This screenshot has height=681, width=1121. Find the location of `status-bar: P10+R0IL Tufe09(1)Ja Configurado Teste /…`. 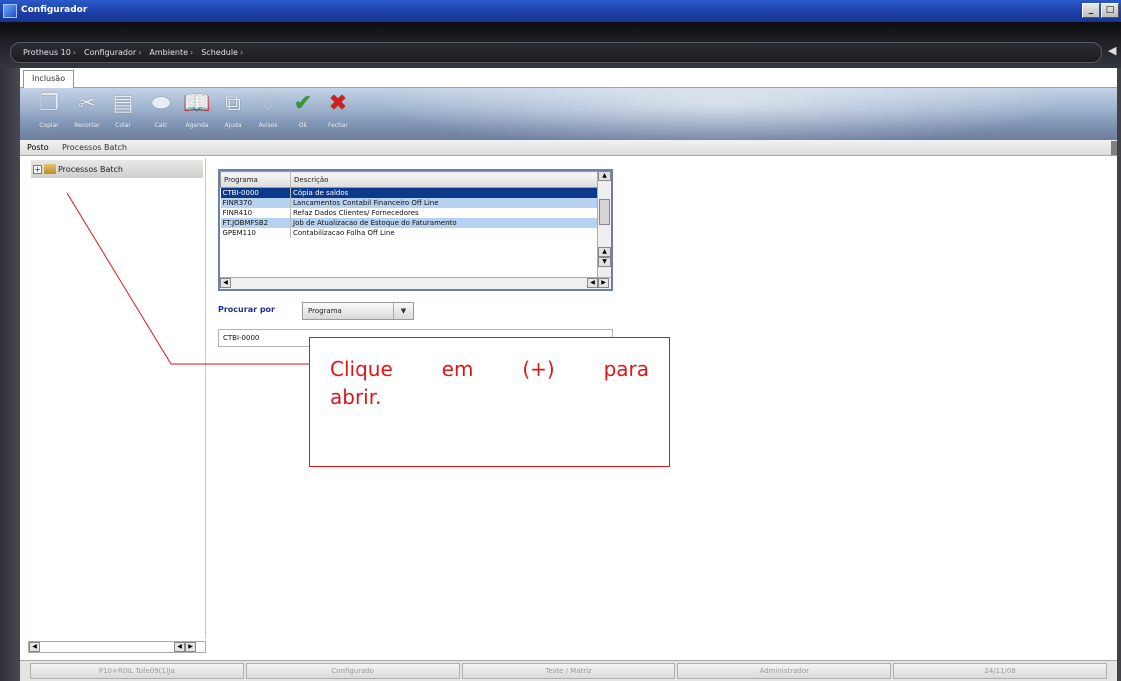

status-bar: P10+R0IL Tufe09(1)Ja Configurado Teste /… is located at coordinates (568, 670).